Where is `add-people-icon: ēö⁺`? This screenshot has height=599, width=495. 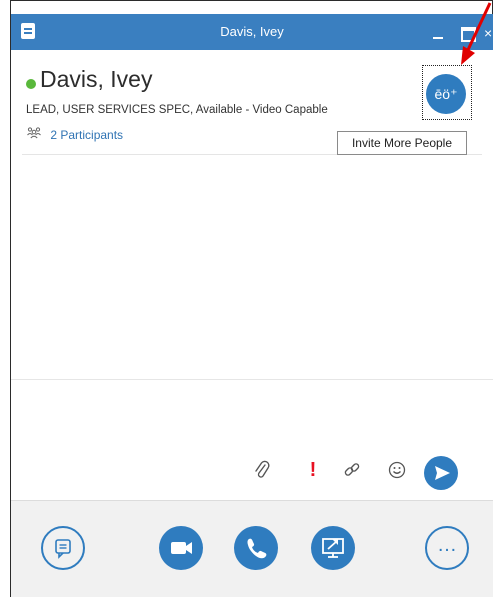
add-people-icon: ēö⁺ is located at coordinates (446, 94).